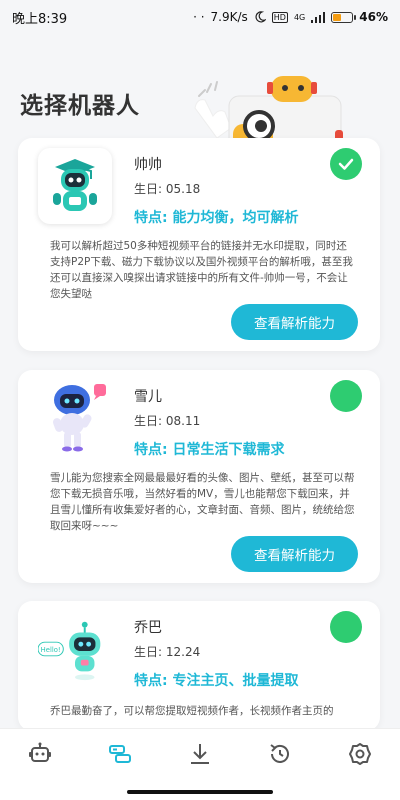 This screenshot has width=400, height=800. I want to click on nav-history-tab, so click(280, 754).